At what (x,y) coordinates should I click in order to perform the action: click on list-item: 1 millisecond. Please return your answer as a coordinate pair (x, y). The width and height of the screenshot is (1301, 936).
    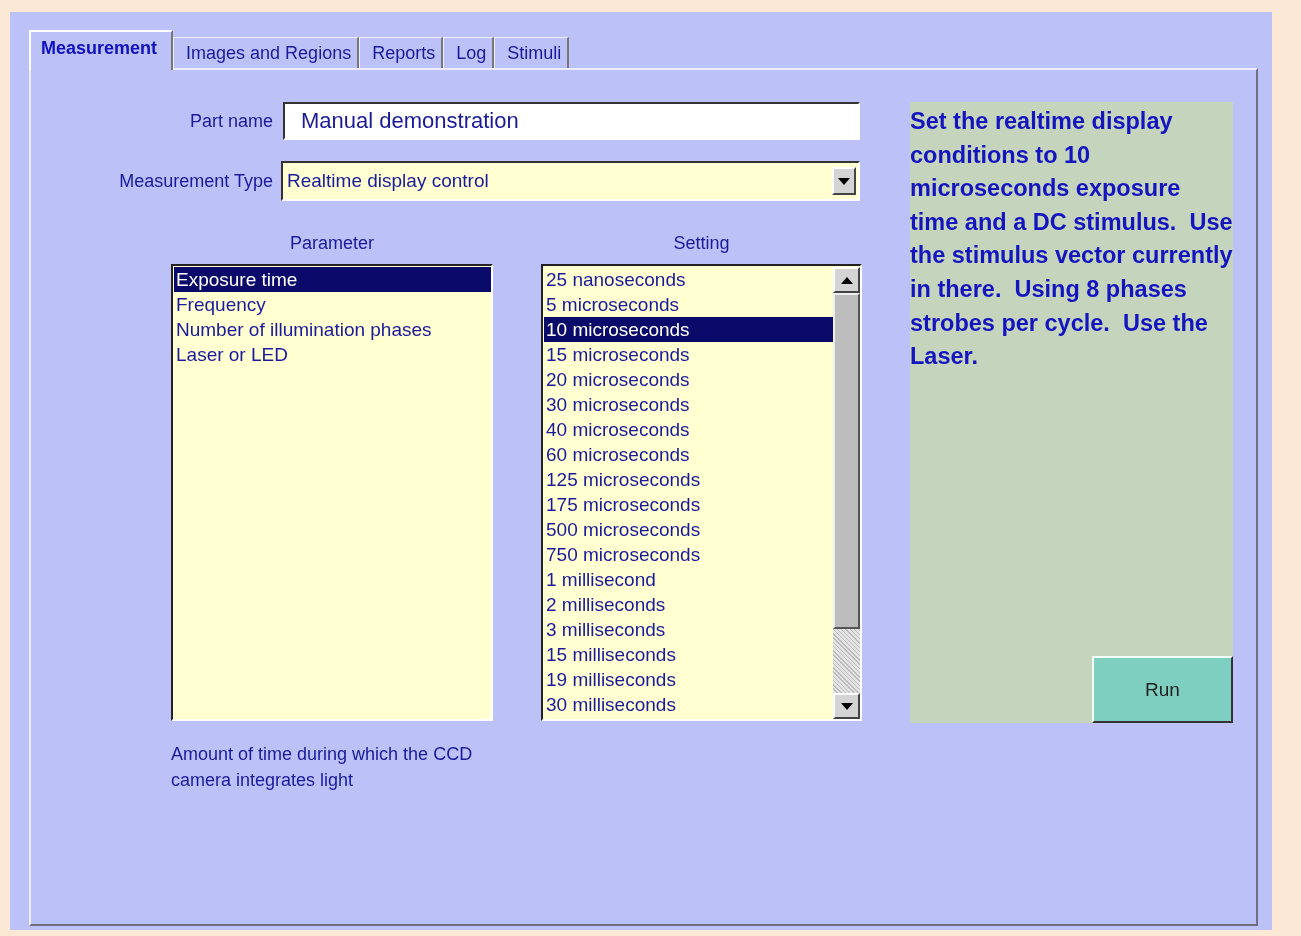
    Looking at the image, I should click on (688, 579).